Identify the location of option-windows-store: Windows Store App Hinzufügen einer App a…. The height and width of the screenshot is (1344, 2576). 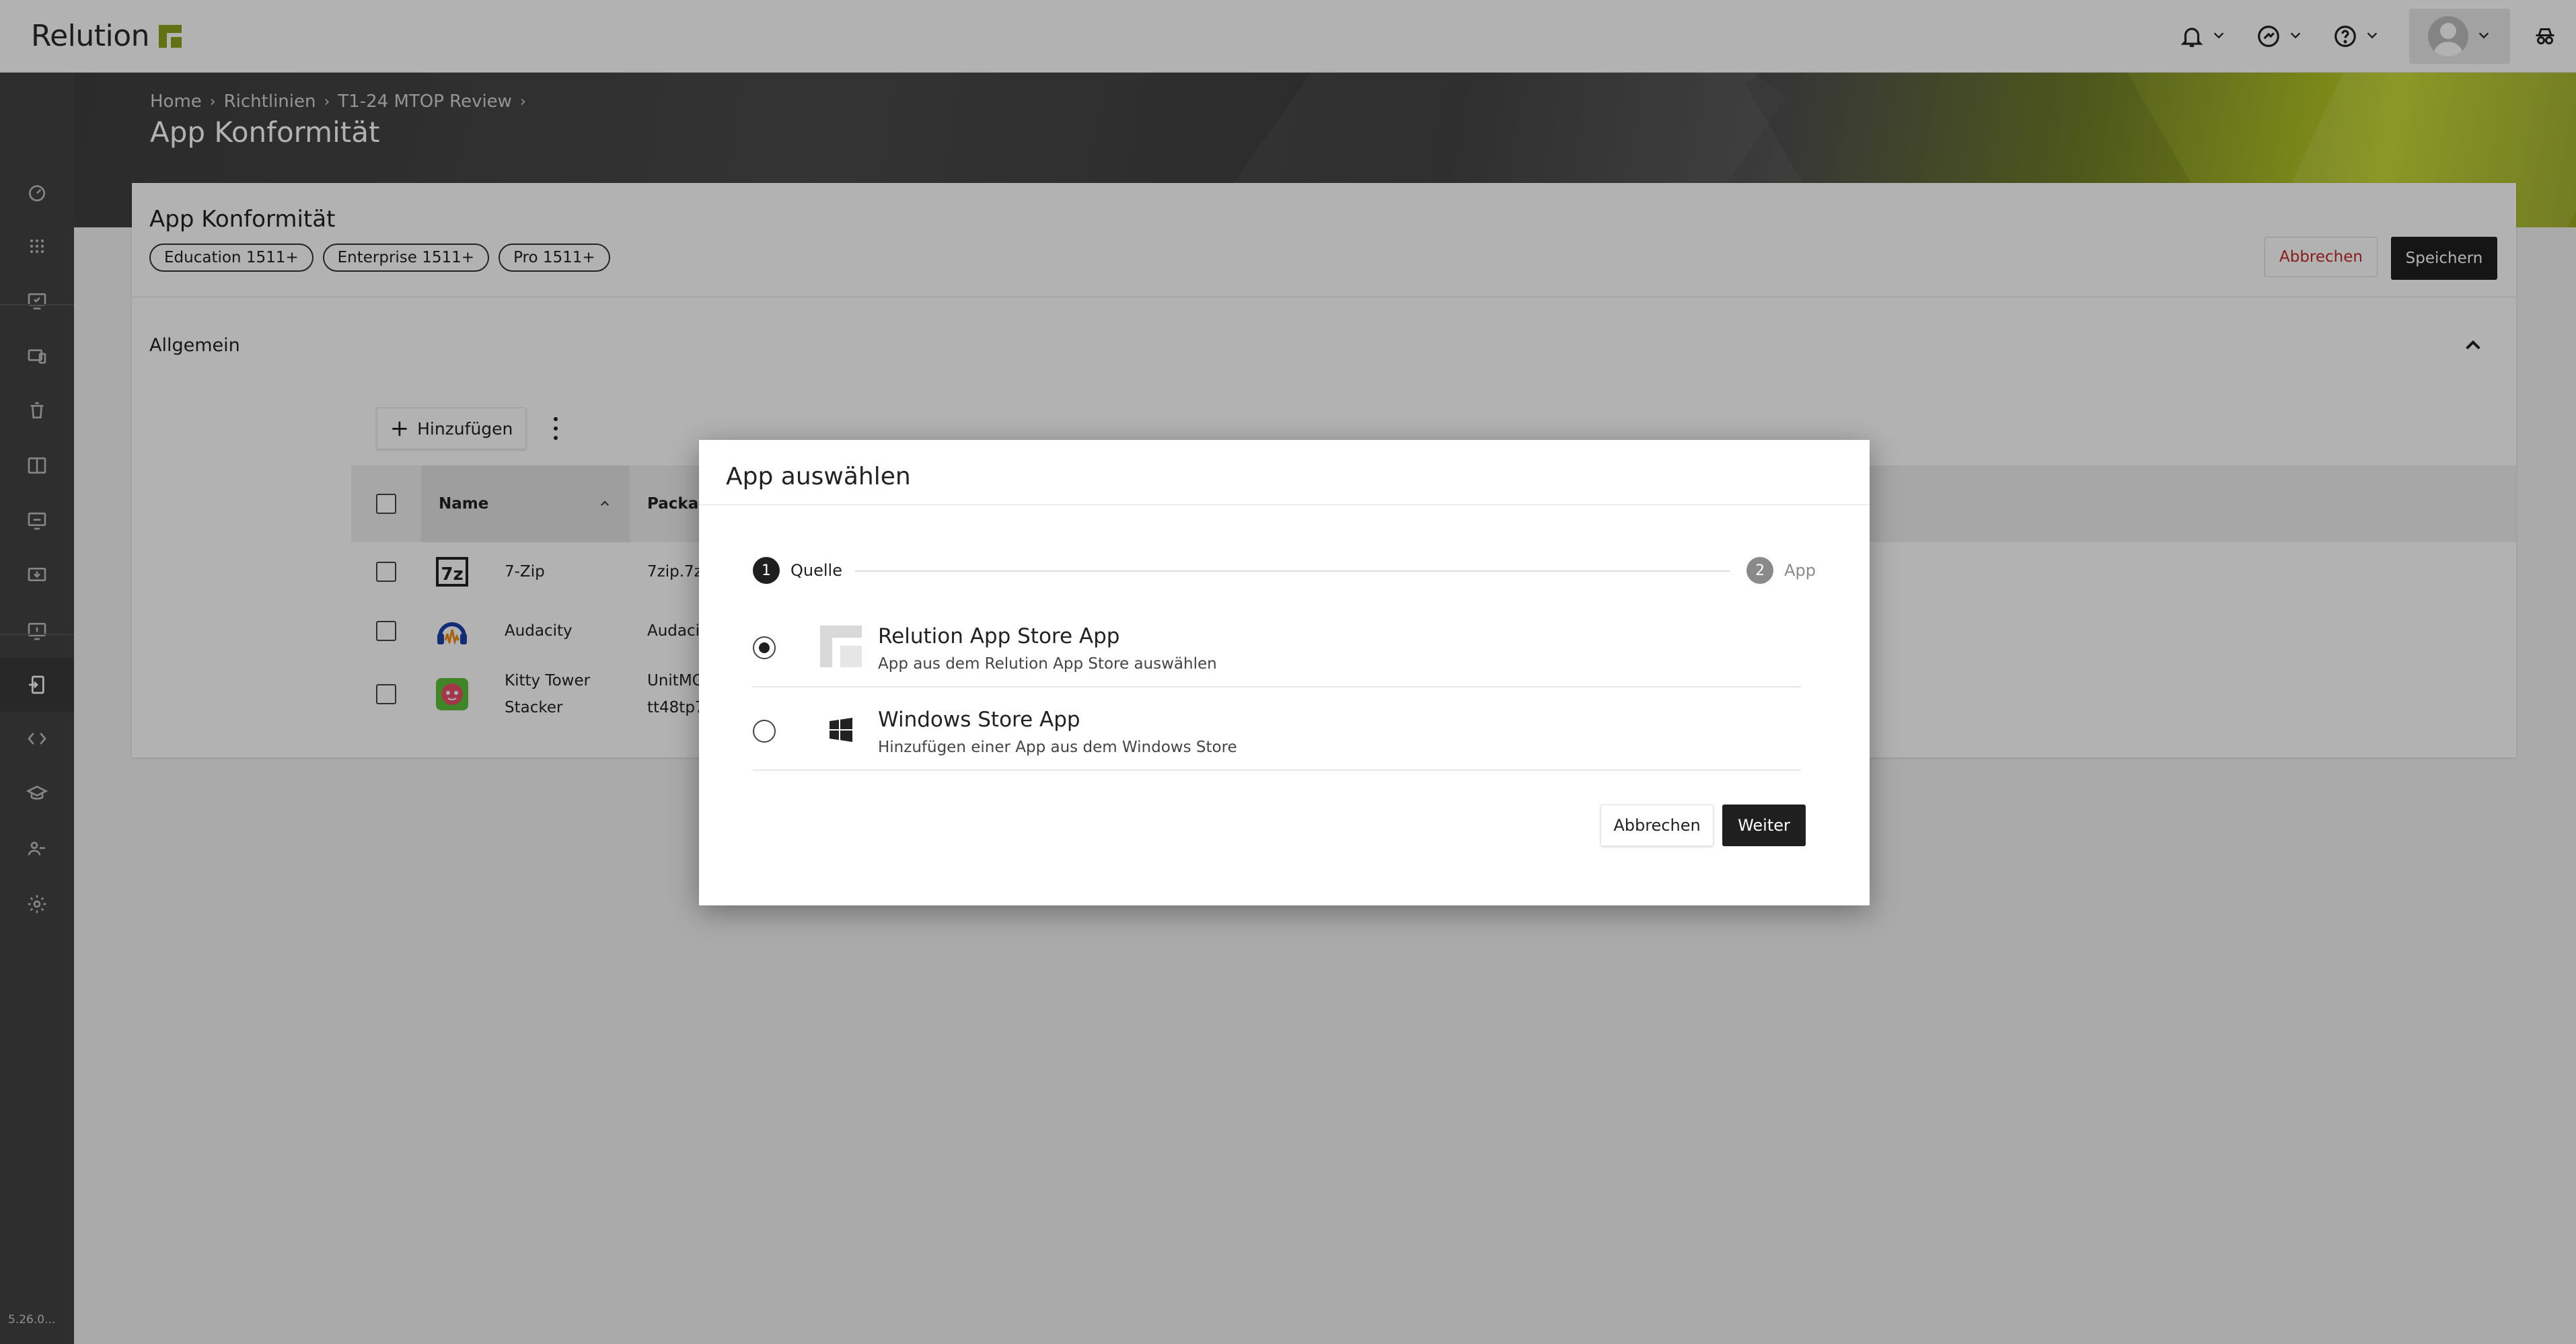
(1277, 729).